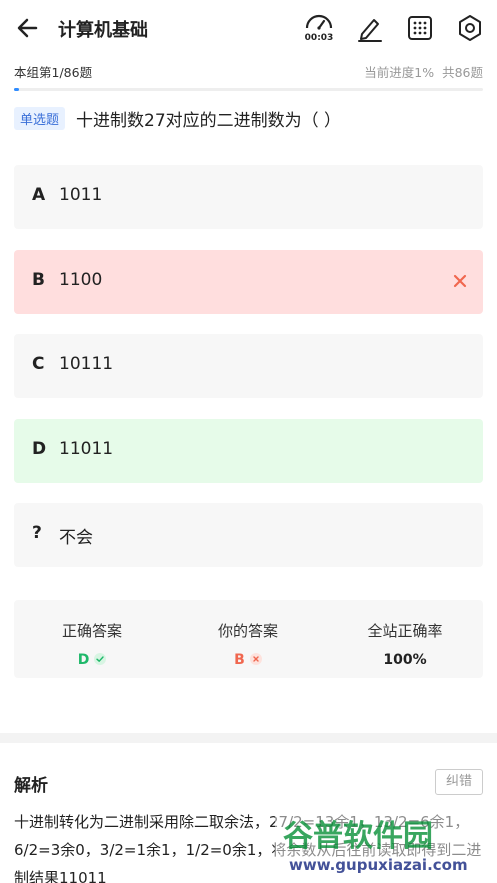 This screenshot has height=883, width=497. I want to click on group-position-label: 本组第1/86题, so click(53, 72).